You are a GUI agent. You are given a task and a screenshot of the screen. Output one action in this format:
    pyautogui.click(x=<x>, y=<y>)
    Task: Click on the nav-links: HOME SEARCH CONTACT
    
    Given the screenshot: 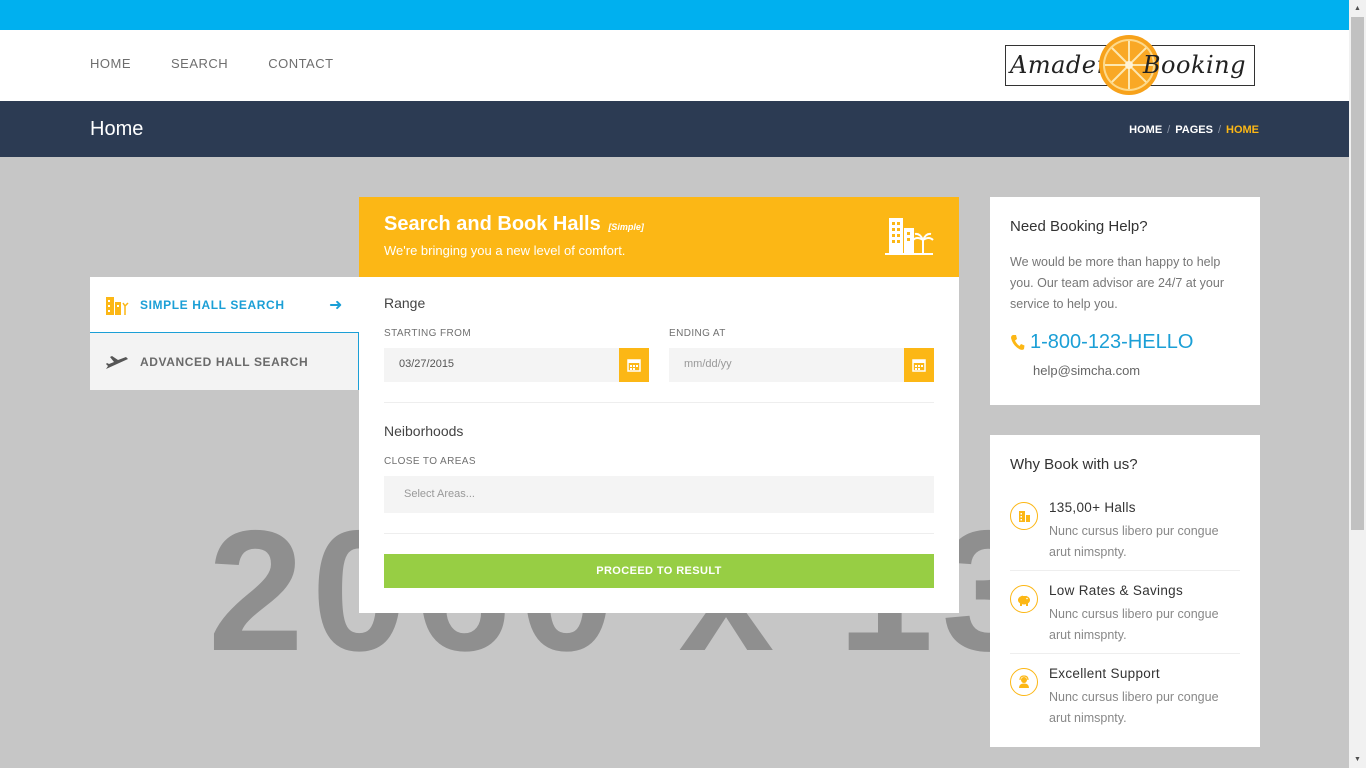 What is the action you would take?
    pyautogui.click(x=212, y=63)
    